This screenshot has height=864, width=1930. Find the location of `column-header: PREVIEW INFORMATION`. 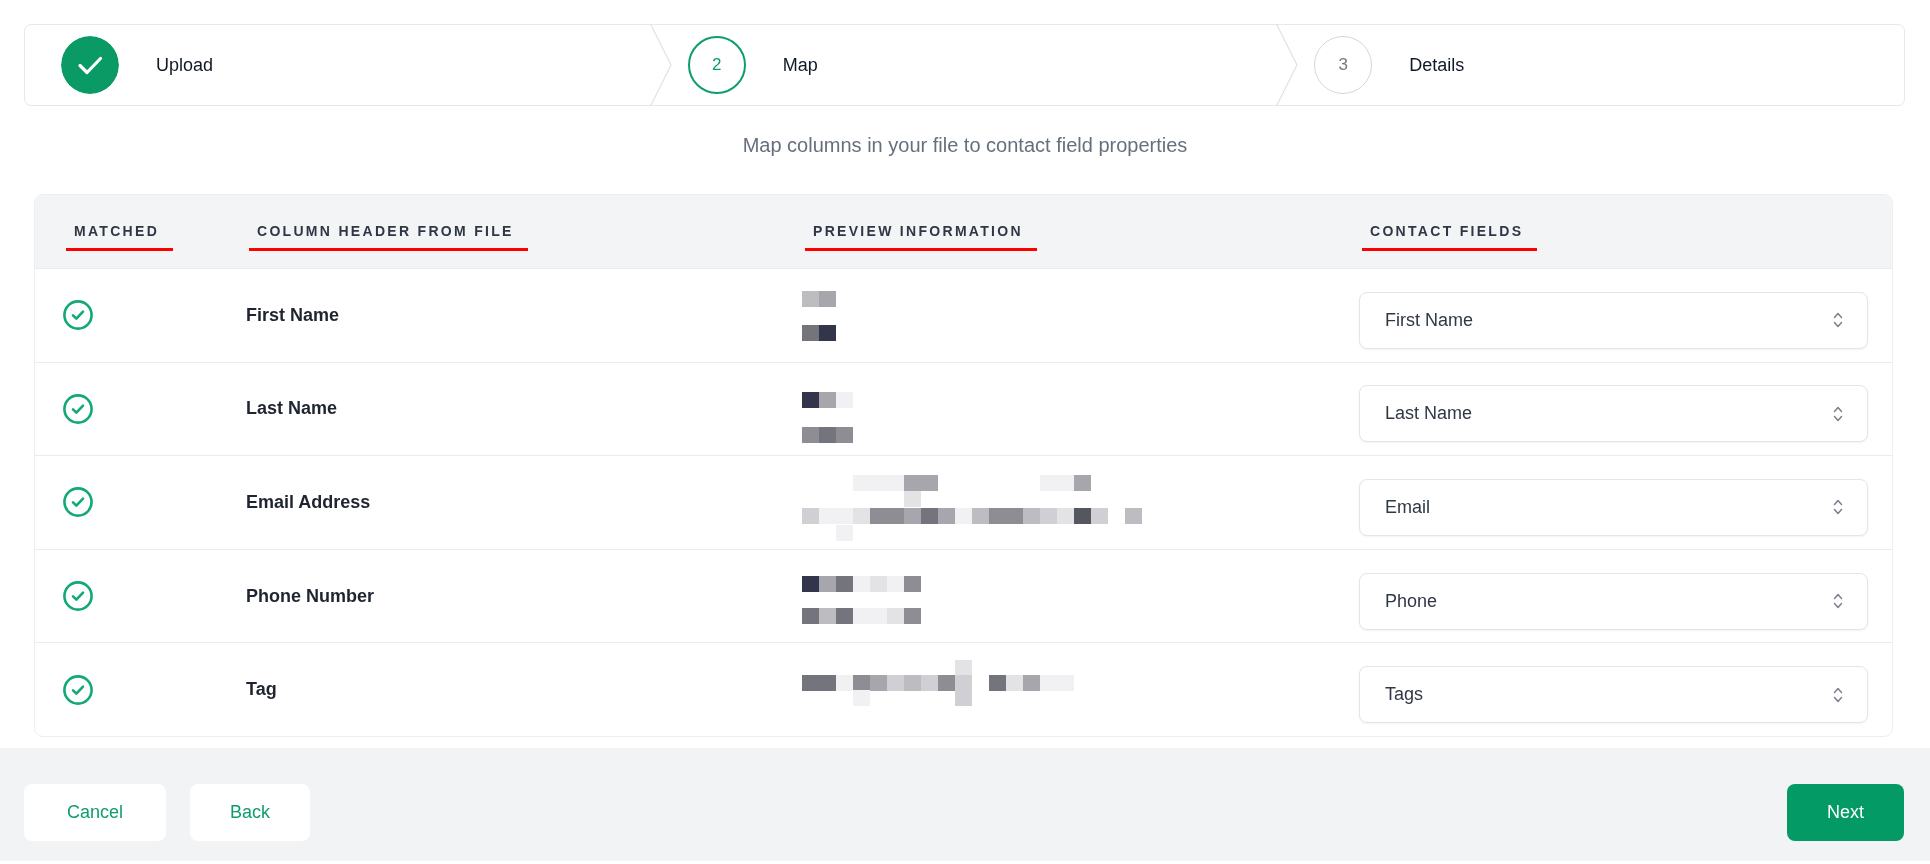

column-header: PREVIEW INFORMATION is located at coordinates (918, 231).